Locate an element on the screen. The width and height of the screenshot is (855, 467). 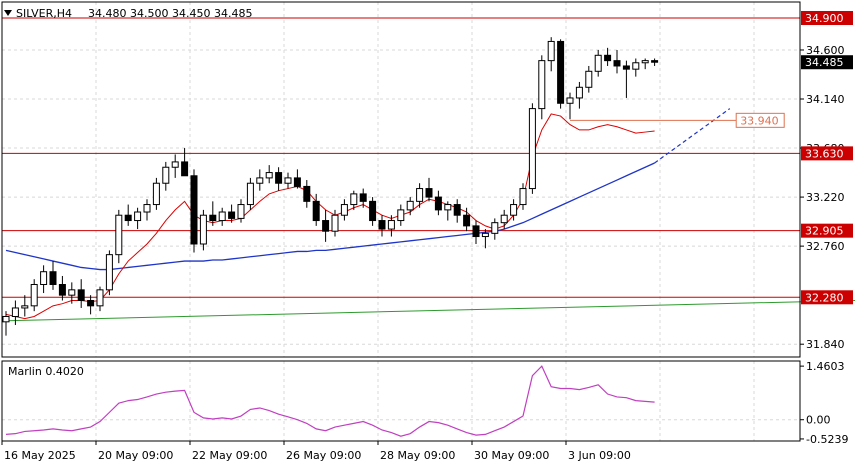
x-tick-label: 3 Jun 09:00 is located at coordinates (599, 455).